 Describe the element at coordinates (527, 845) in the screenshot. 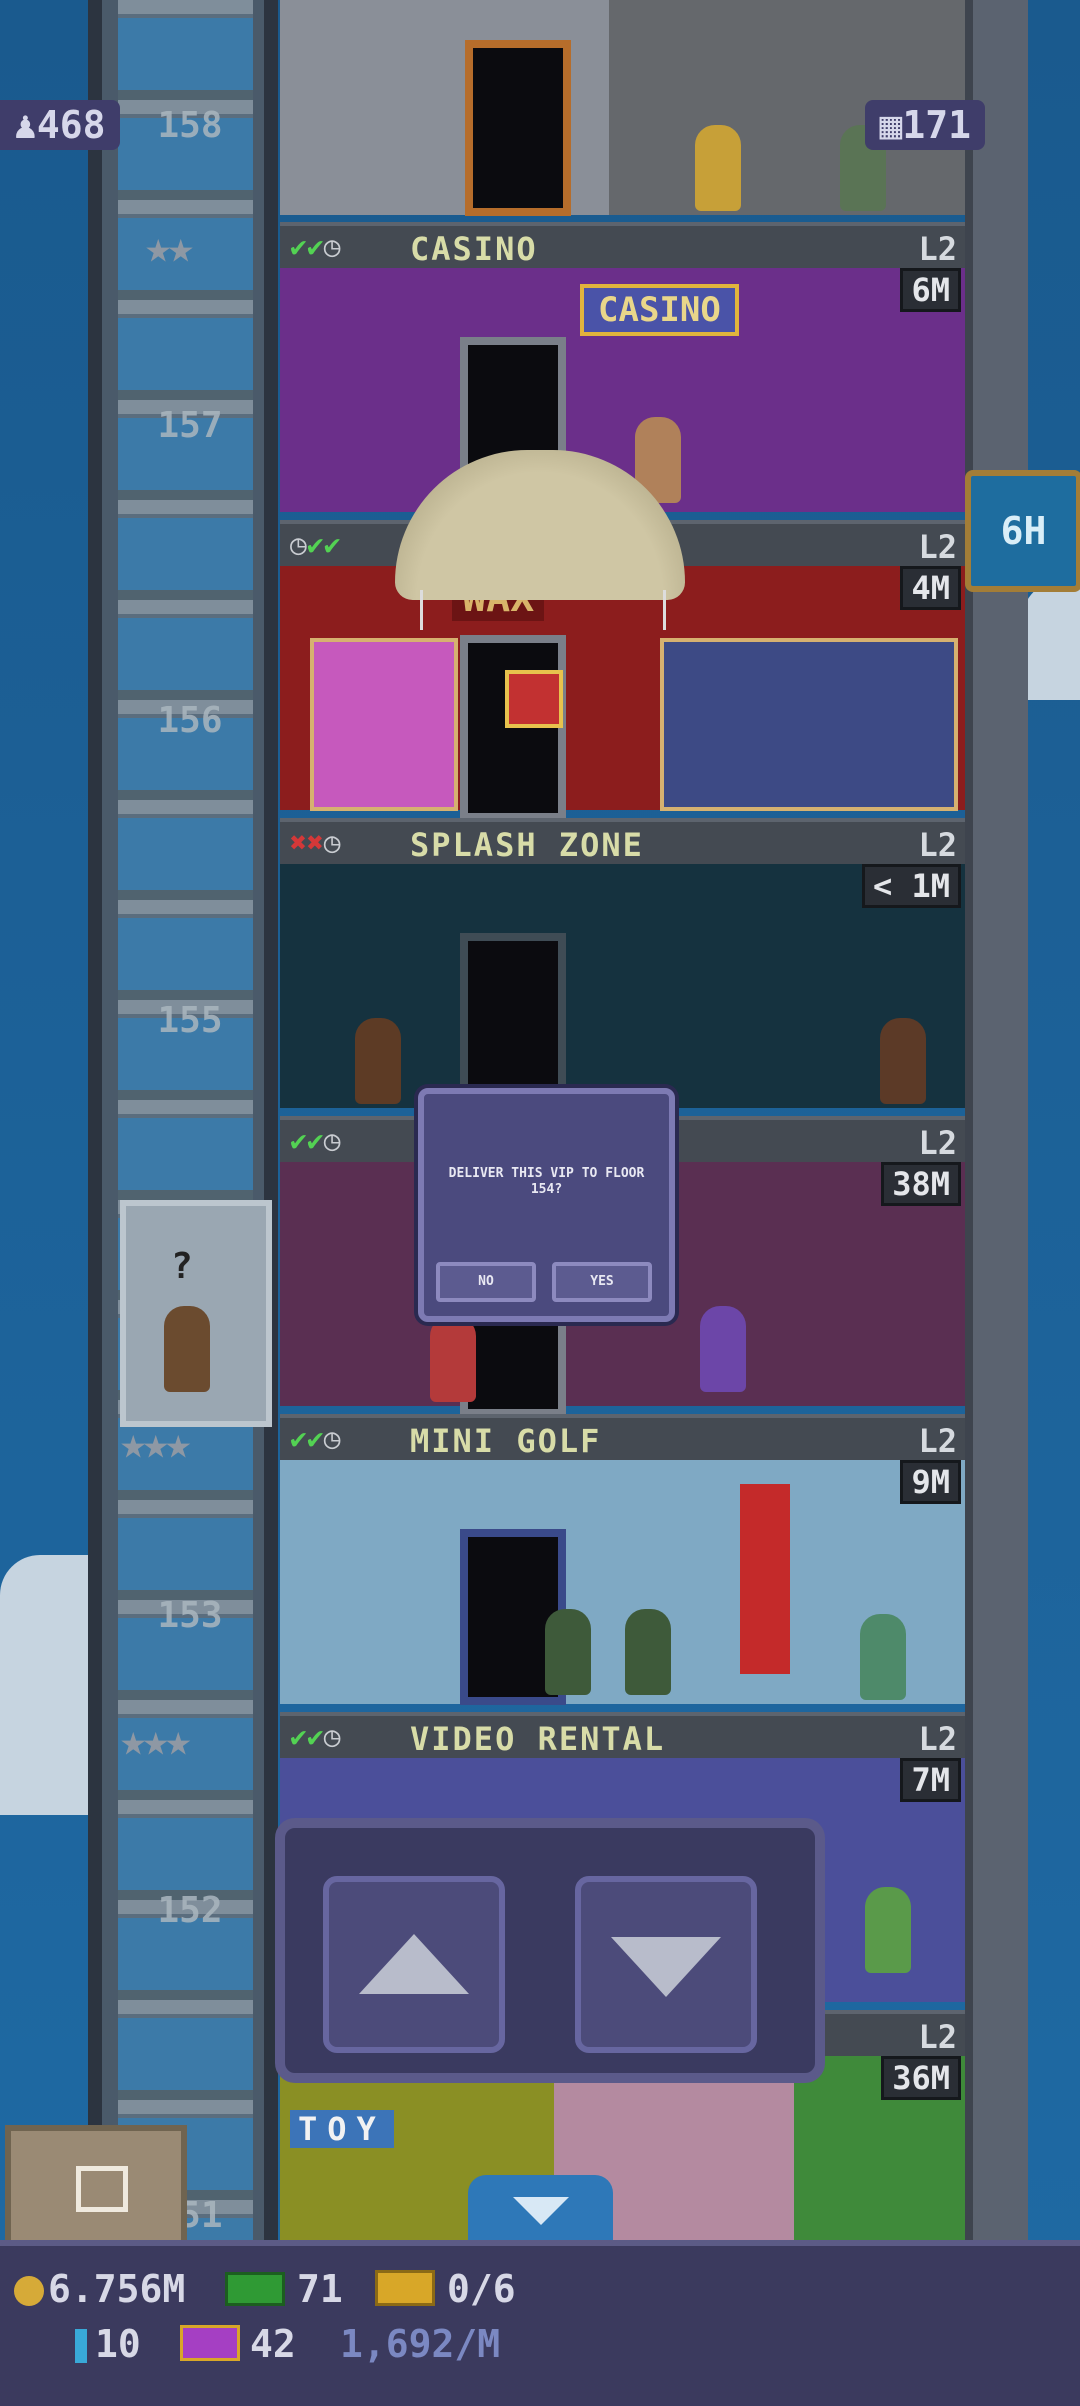

I see `floor-name: SPLASH ZONE` at that location.